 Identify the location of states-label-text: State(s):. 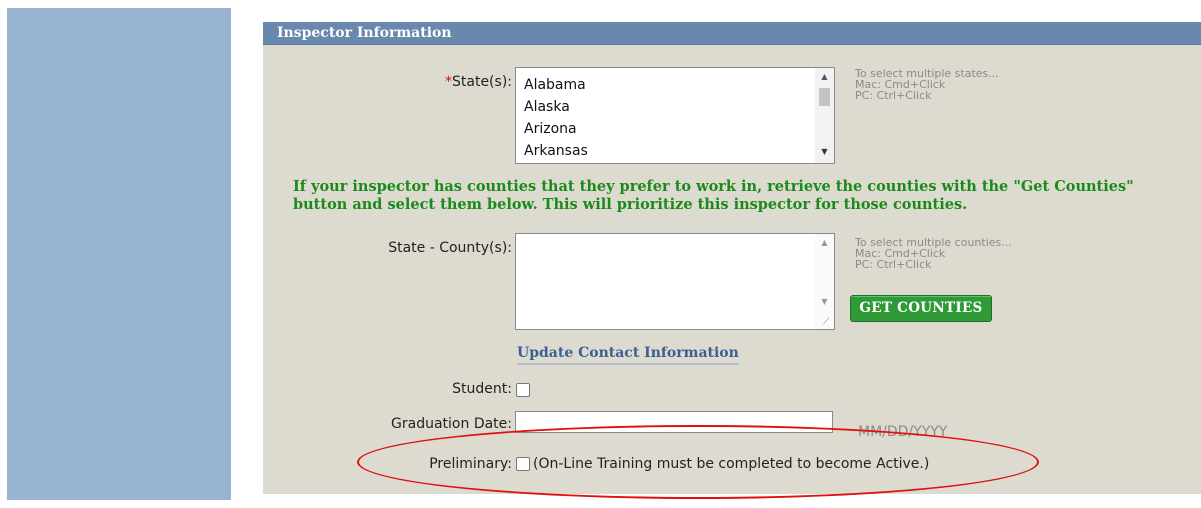
(482, 82).